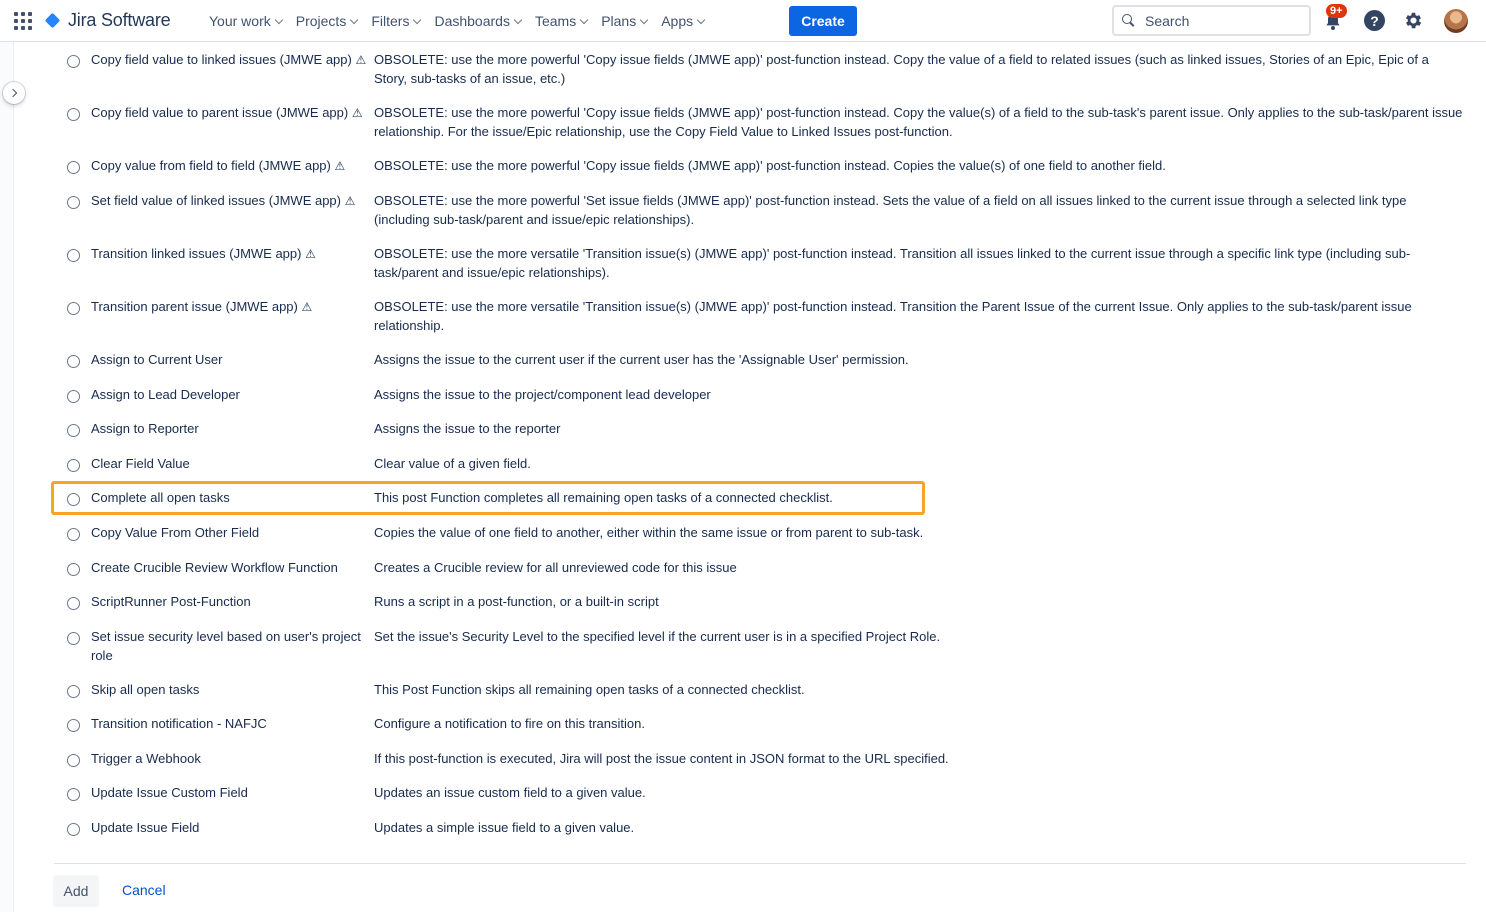 Image resolution: width=1486 pixels, height=912 pixels. Describe the element at coordinates (14, 93) in the screenshot. I see `expand-sidebar-button` at that location.